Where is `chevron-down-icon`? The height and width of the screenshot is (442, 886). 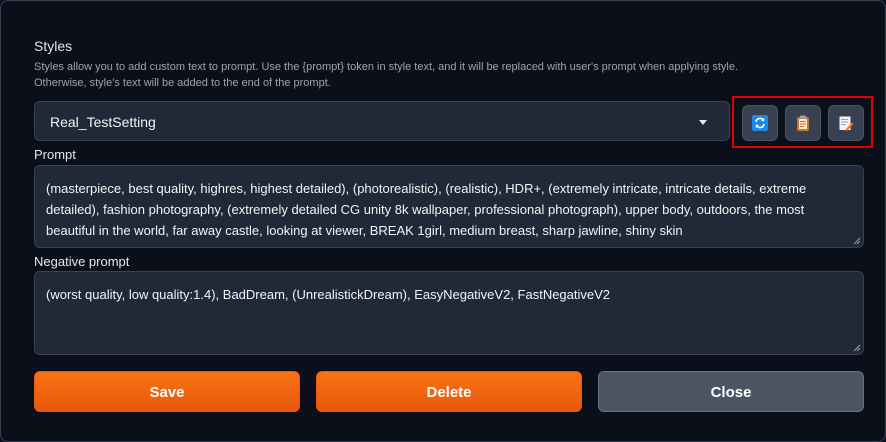
chevron-down-icon is located at coordinates (703, 122).